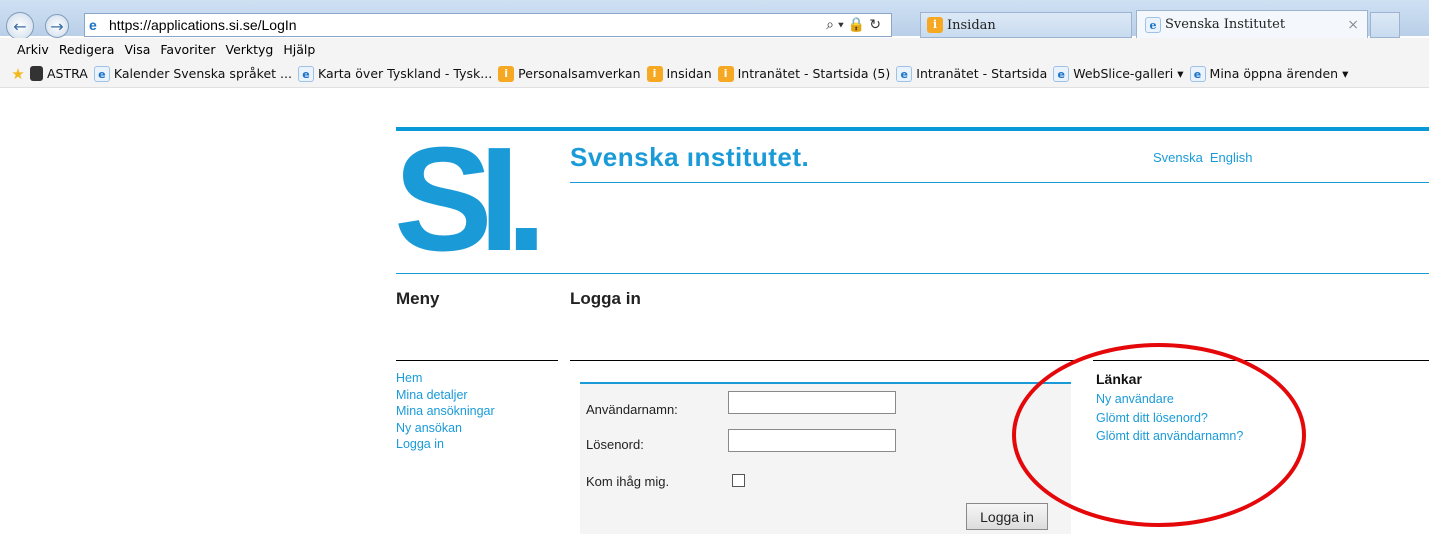 This screenshot has height=534, width=1429. Describe the element at coordinates (1159, 435) in the screenshot. I see `annotation-circle` at that location.